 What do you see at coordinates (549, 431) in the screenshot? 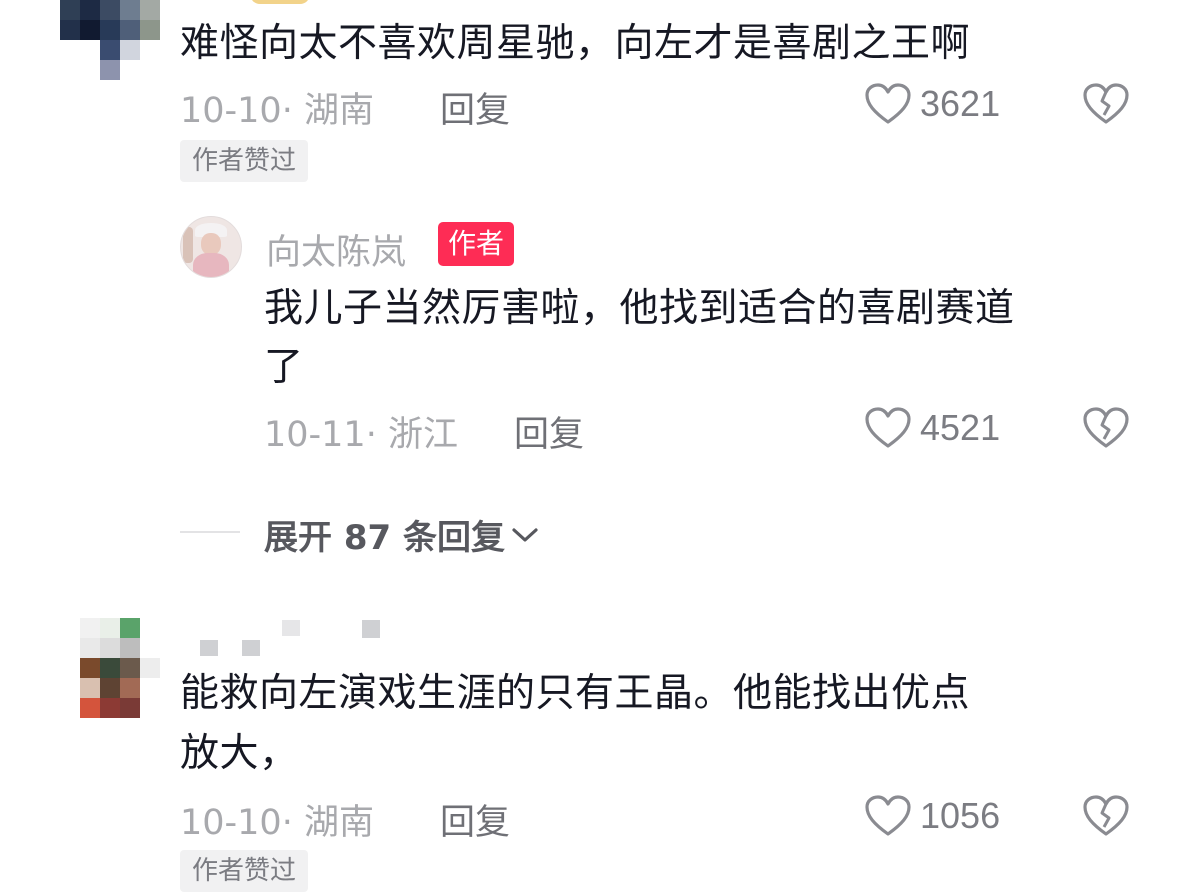
I see `reply-reply-button: 回复` at bounding box center [549, 431].